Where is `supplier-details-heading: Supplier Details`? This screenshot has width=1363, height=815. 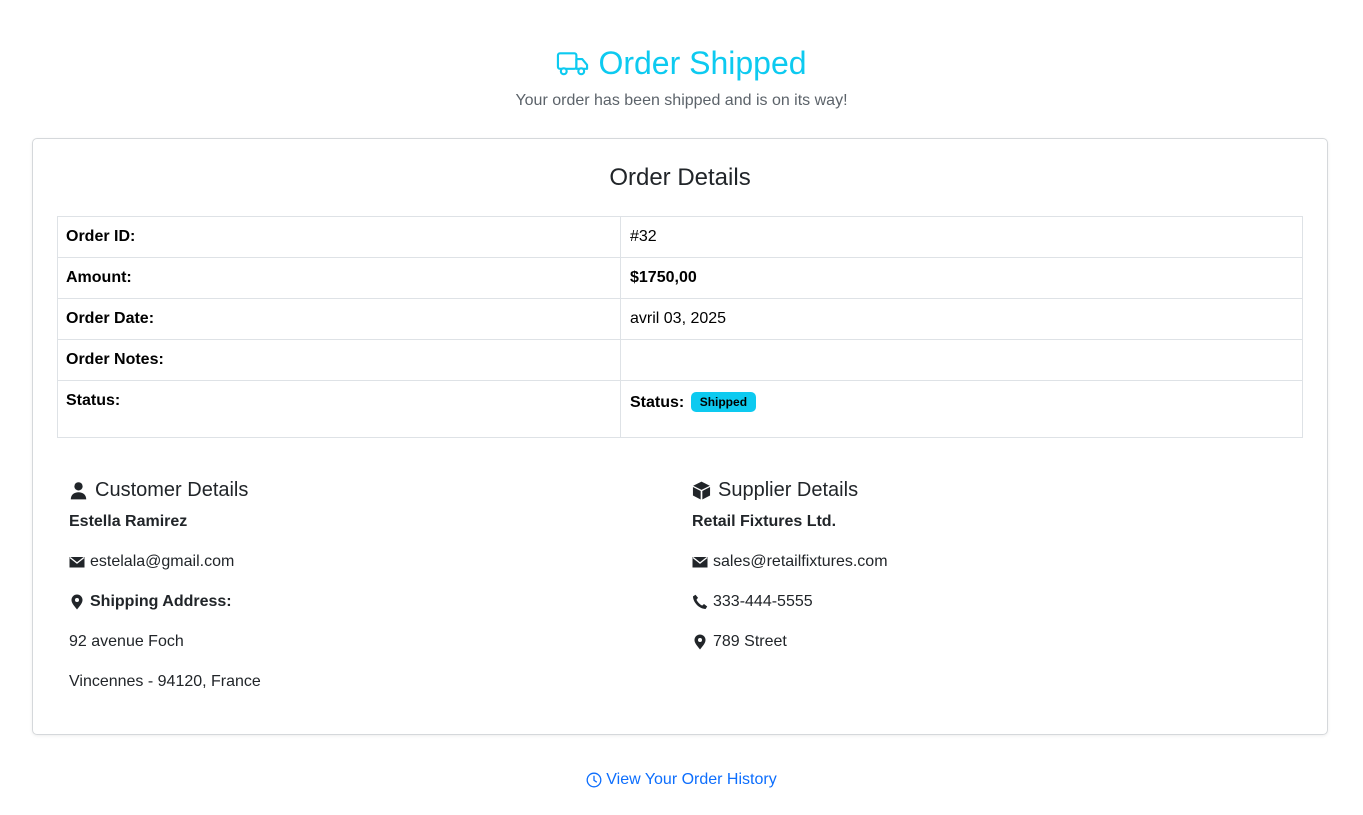 supplier-details-heading: Supplier Details is located at coordinates (790, 490).